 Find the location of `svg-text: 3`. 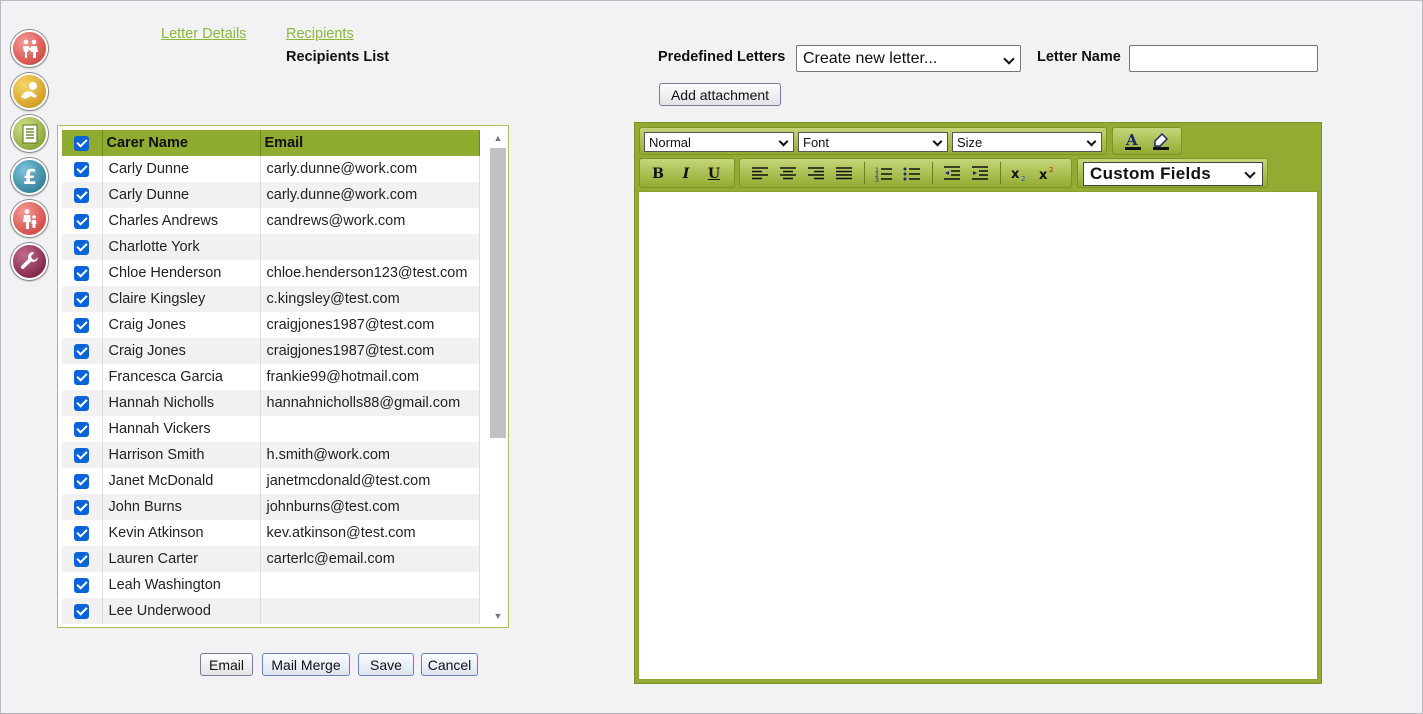

svg-text: 3 is located at coordinates (877, 179).